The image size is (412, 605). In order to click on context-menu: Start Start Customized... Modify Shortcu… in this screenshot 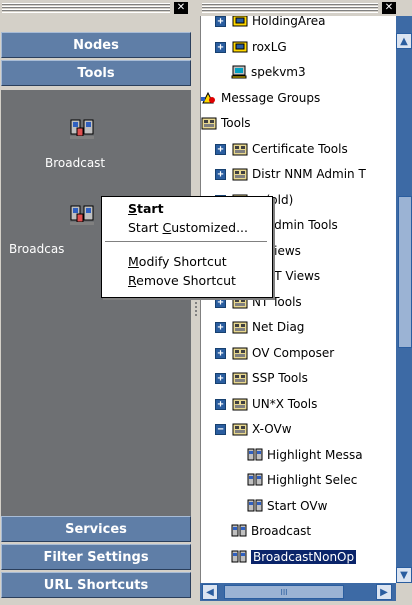, I will do `click(187, 247)`.